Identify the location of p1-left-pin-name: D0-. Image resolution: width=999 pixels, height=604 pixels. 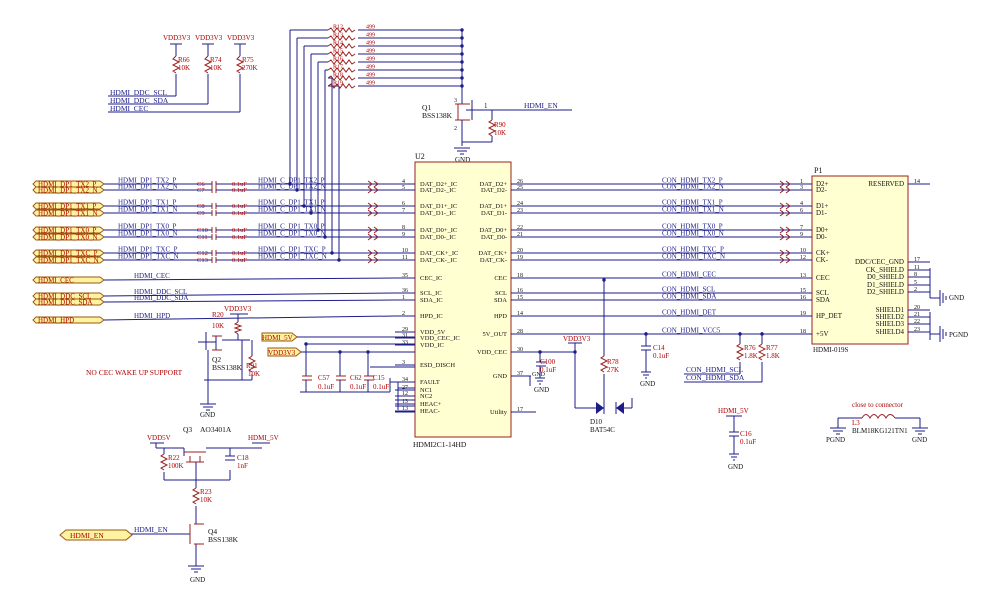
(822, 237).